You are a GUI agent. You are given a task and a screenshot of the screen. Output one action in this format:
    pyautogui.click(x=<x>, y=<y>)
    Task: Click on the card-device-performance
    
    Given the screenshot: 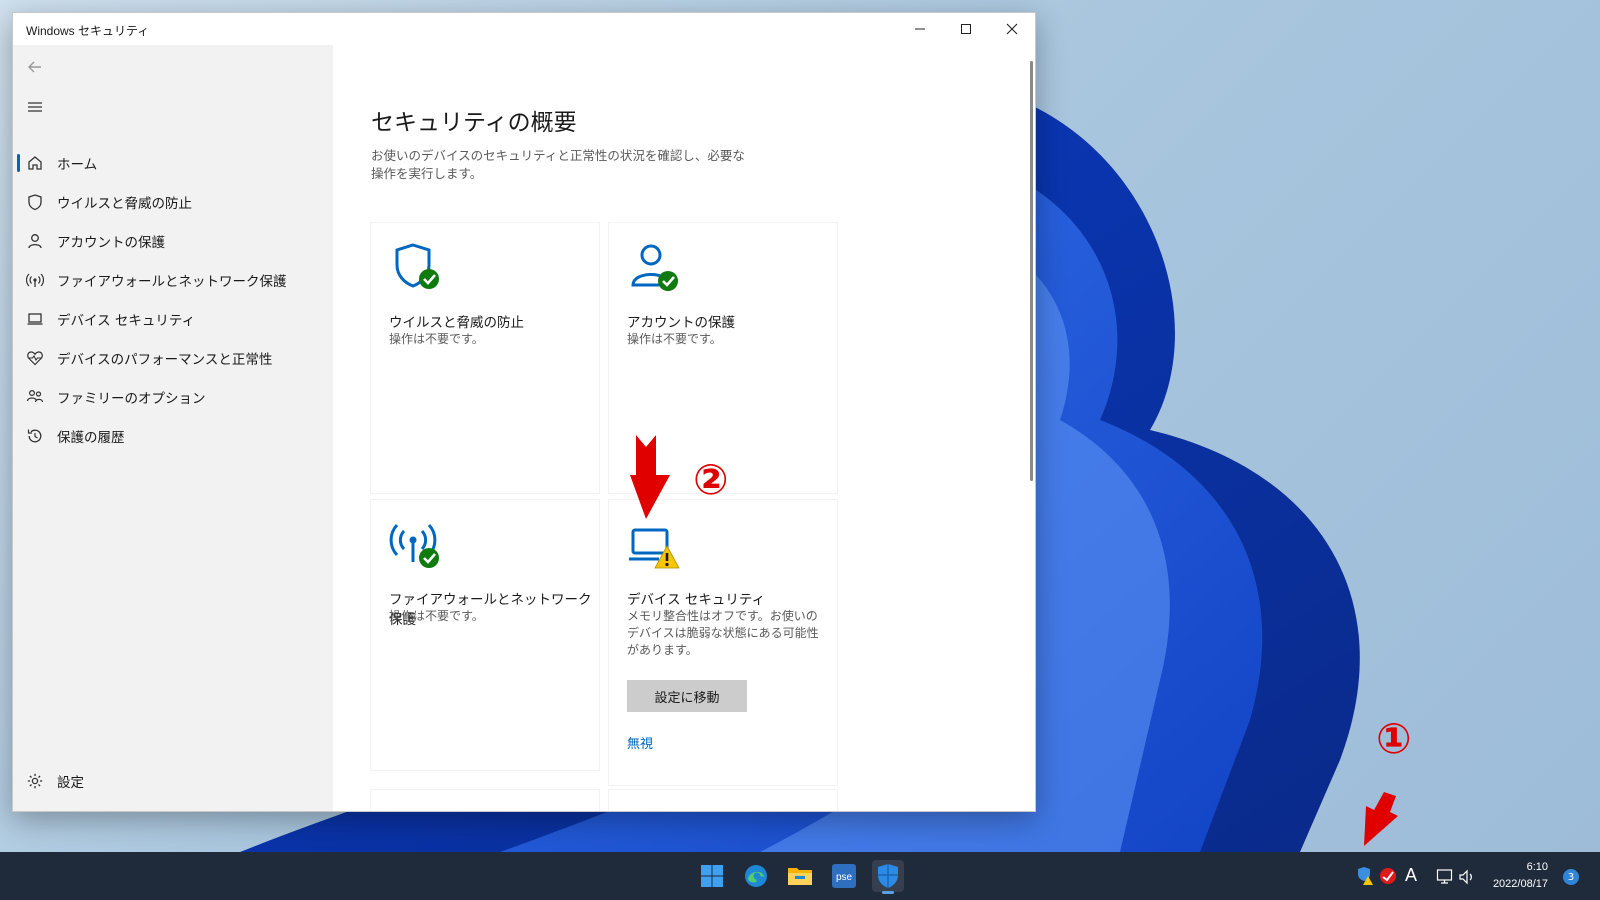 What is the action you would take?
    pyautogui.click(x=485, y=801)
    